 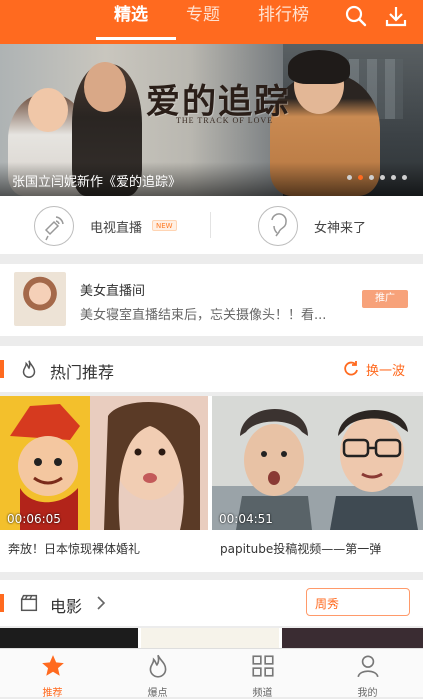 I want to click on banner-actor-face, so click(x=105, y=87).